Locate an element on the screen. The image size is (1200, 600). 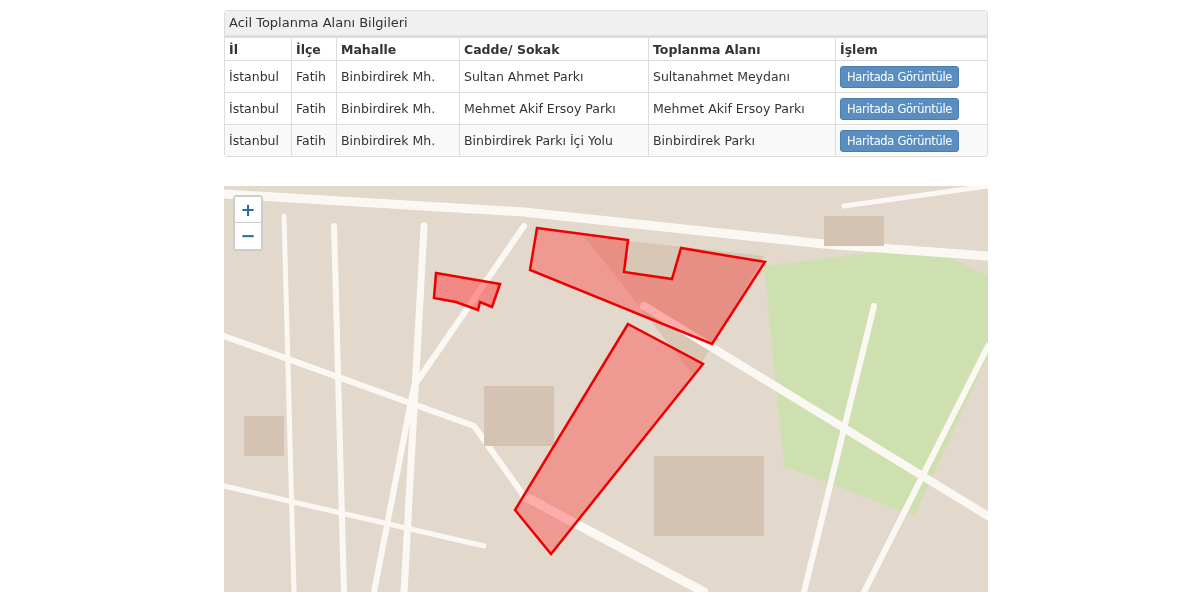
table-cell: Binbirdirek Parkı is located at coordinates (742, 140).